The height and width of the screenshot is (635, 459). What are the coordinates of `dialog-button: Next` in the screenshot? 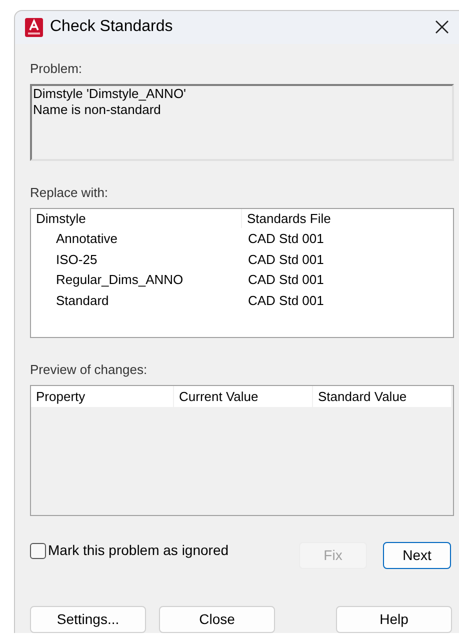 It's located at (417, 555).